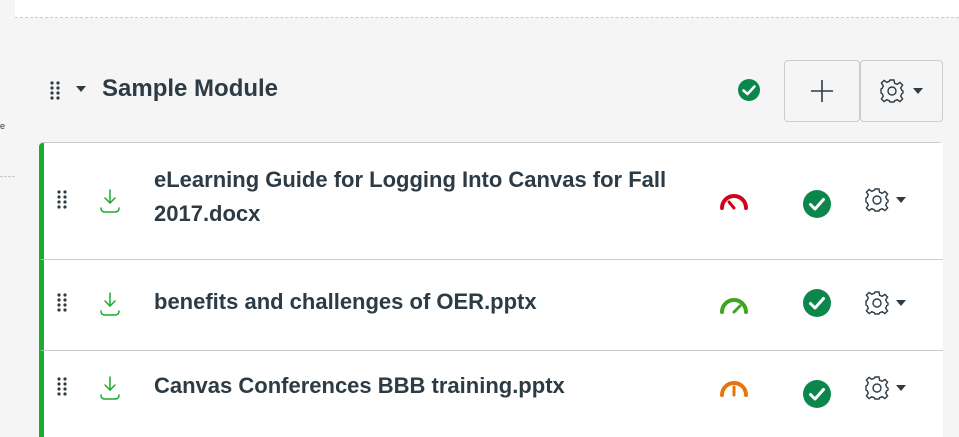  I want to click on module-settings-button, so click(901, 91).